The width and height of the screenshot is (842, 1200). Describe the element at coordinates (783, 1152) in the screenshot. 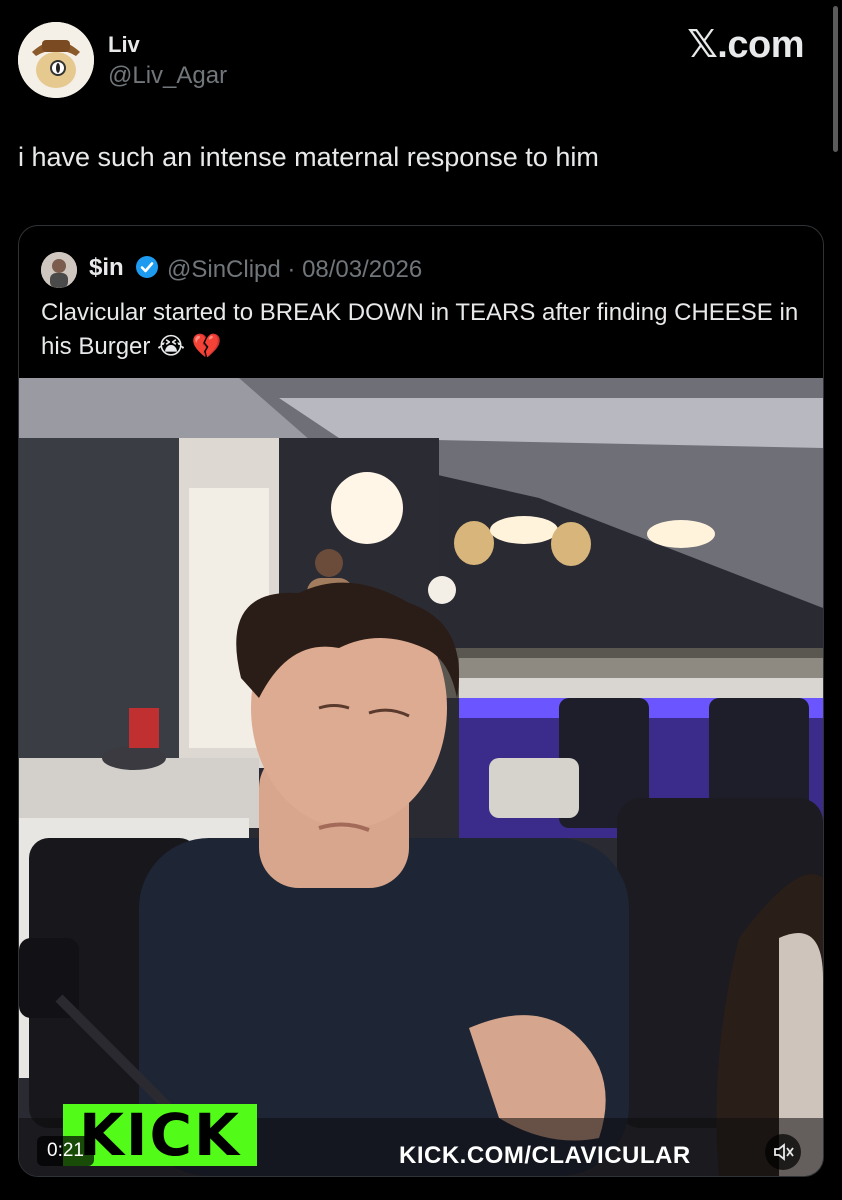

I see `mute-icon` at that location.